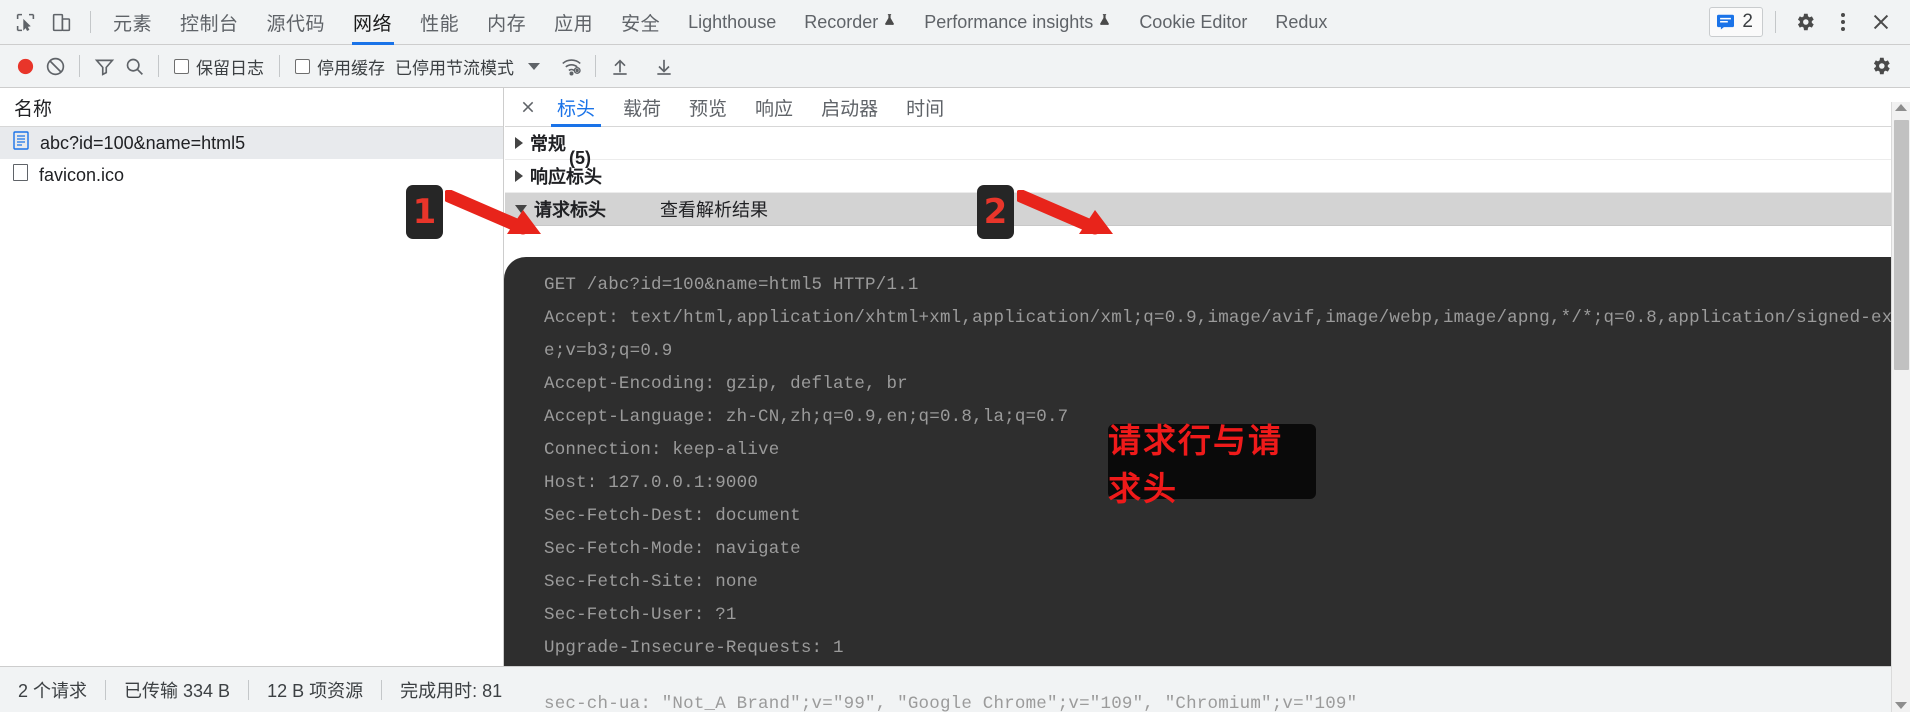  I want to click on details-tab-1: 载荷, so click(642, 107).